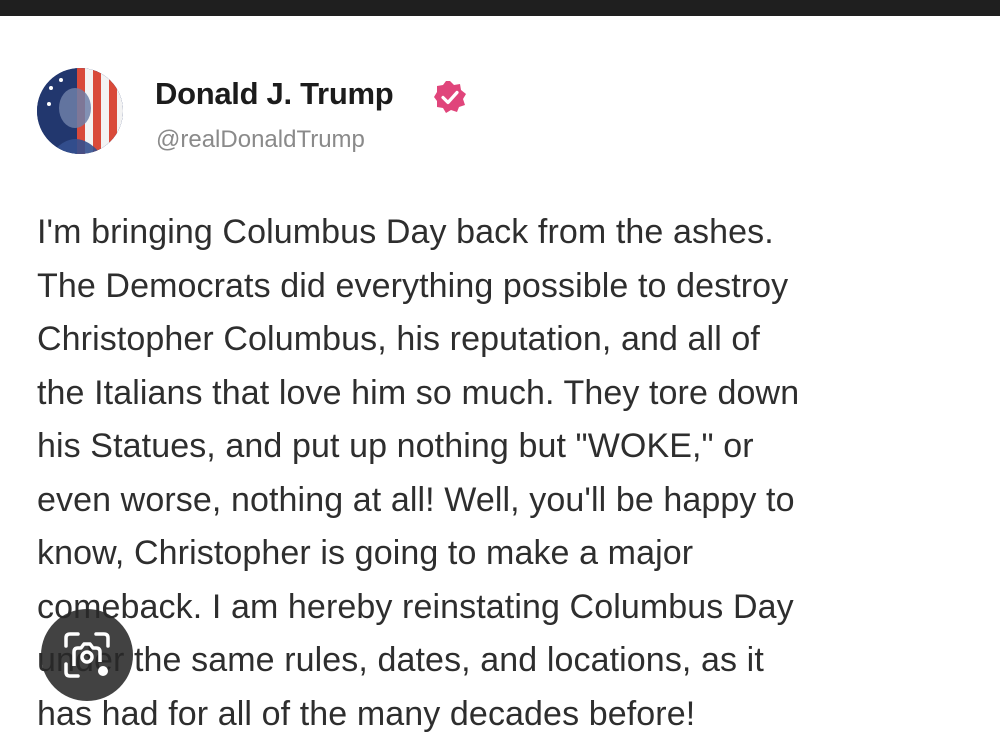 This screenshot has height=741, width=1000. I want to click on visual-search-button, so click(87, 655).